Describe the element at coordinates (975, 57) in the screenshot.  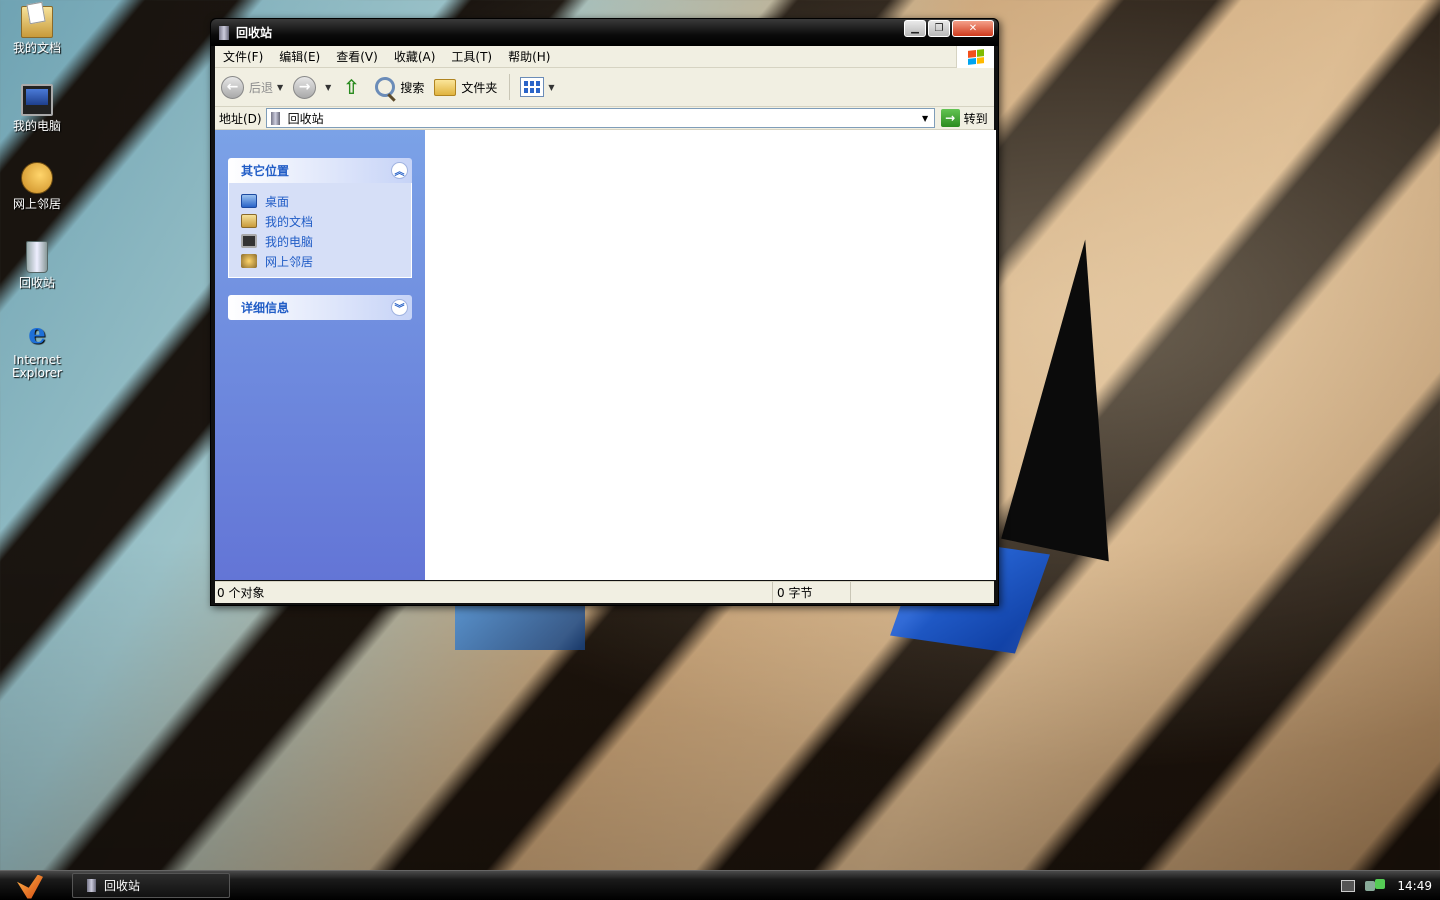
I see `windows-logo-icon` at that location.